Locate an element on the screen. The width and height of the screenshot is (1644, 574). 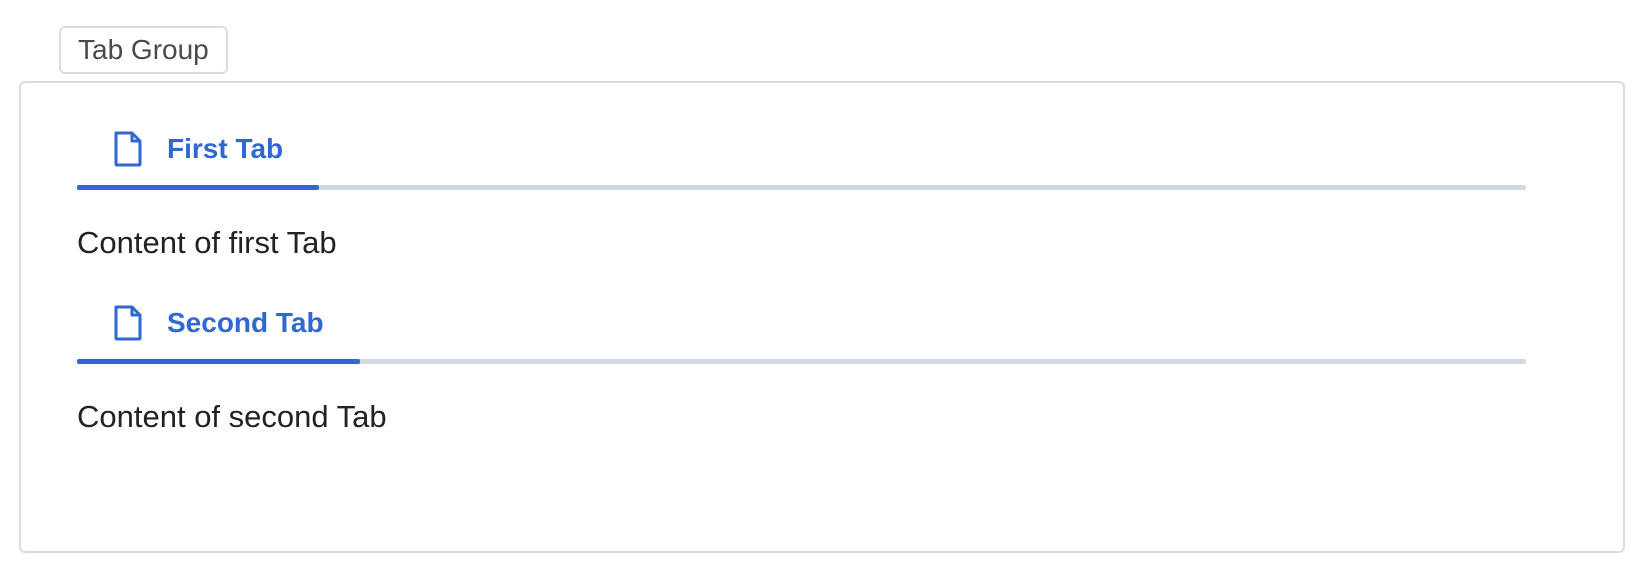
tab-second: Second Tab is located at coordinates (218, 327).